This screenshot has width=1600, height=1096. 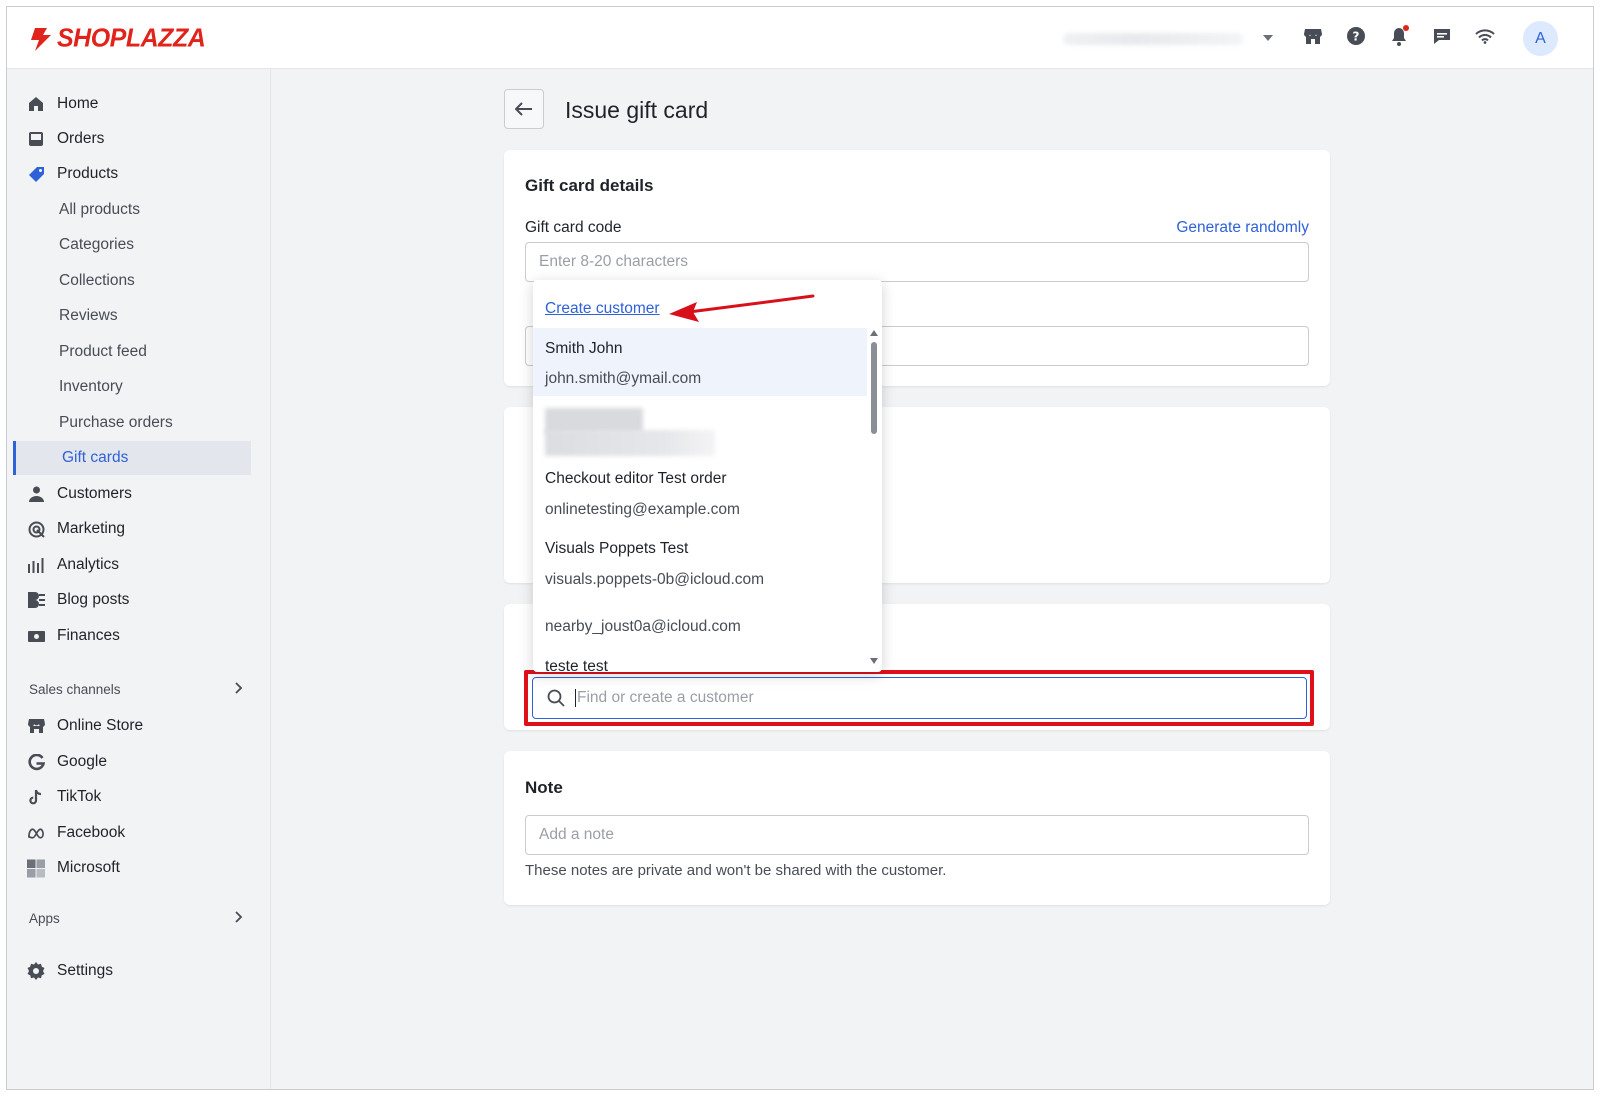 What do you see at coordinates (36, 565) in the screenshot?
I see `bars-icon` at bounding box center [36, 565].